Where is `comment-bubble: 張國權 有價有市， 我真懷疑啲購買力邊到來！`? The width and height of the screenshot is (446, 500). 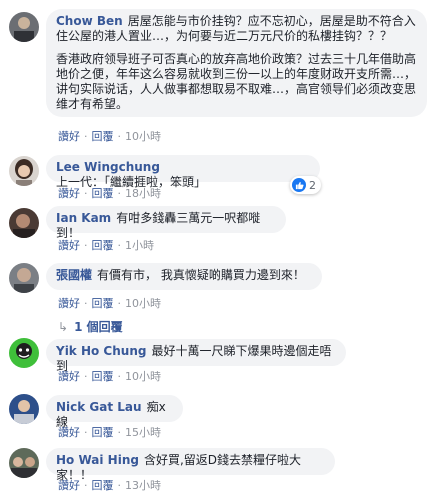 comment-bubble: 張國權 有價有市， 我真懷疑啲購買力邊到來！ is located at coordinates (184, 276).